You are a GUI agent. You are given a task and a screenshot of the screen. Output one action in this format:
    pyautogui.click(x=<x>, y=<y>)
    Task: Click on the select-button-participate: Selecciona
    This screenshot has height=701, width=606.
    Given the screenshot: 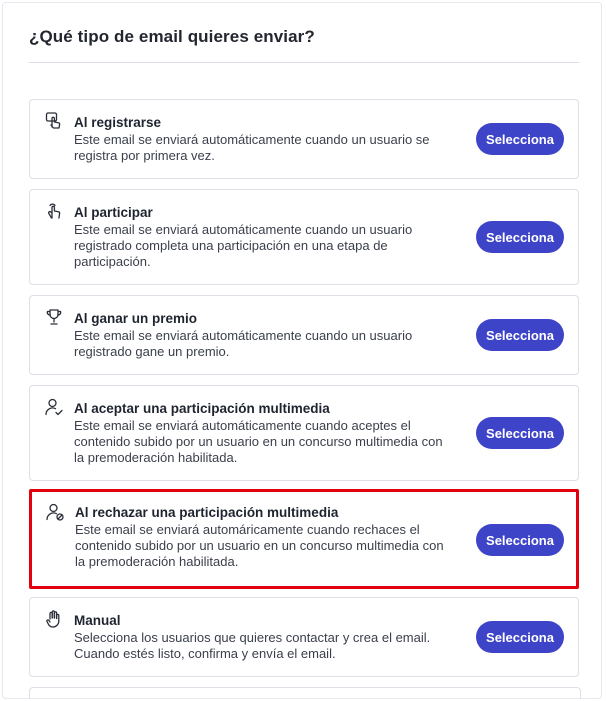 What is the action you would take?
    pyautogui.click(x=520, y=237)
    